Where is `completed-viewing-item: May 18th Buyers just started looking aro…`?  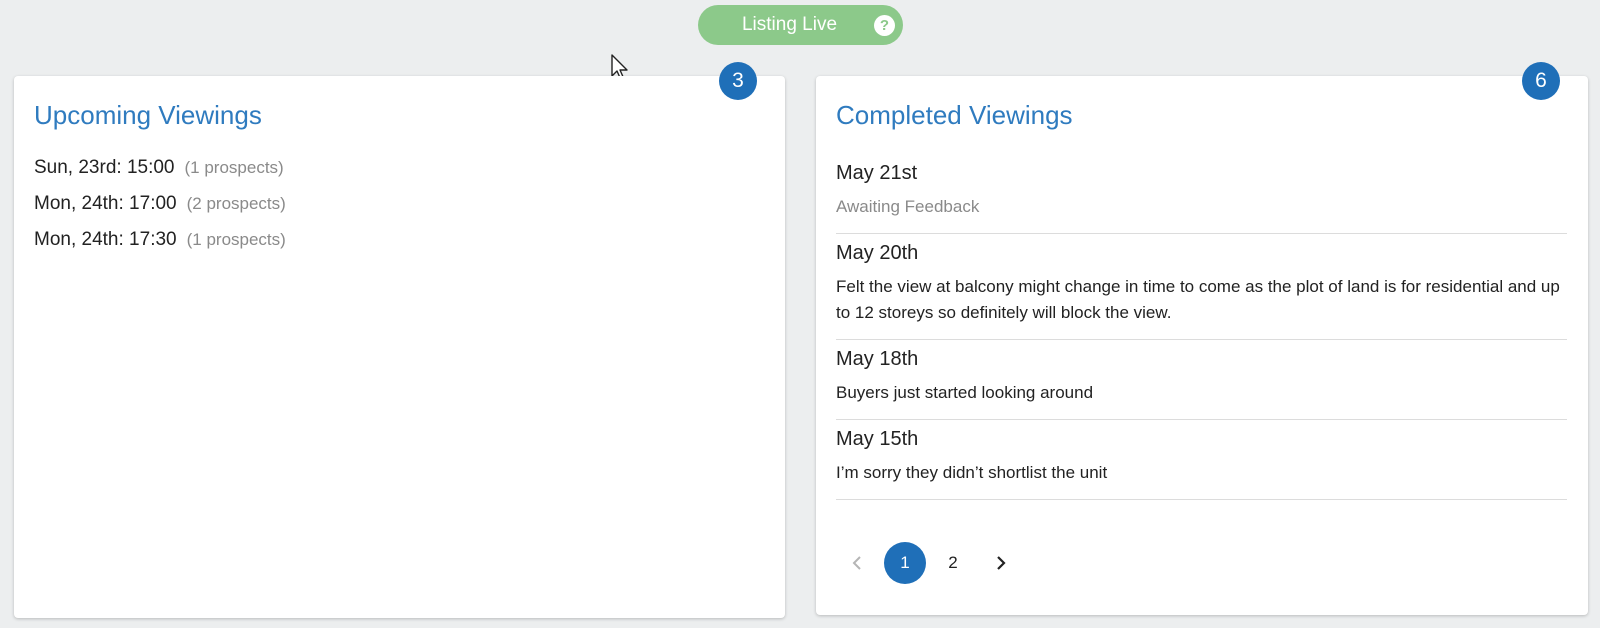 completed-viewing-item: May 18th Buyers just started looking aro… is located at coordinates (1201, 380).